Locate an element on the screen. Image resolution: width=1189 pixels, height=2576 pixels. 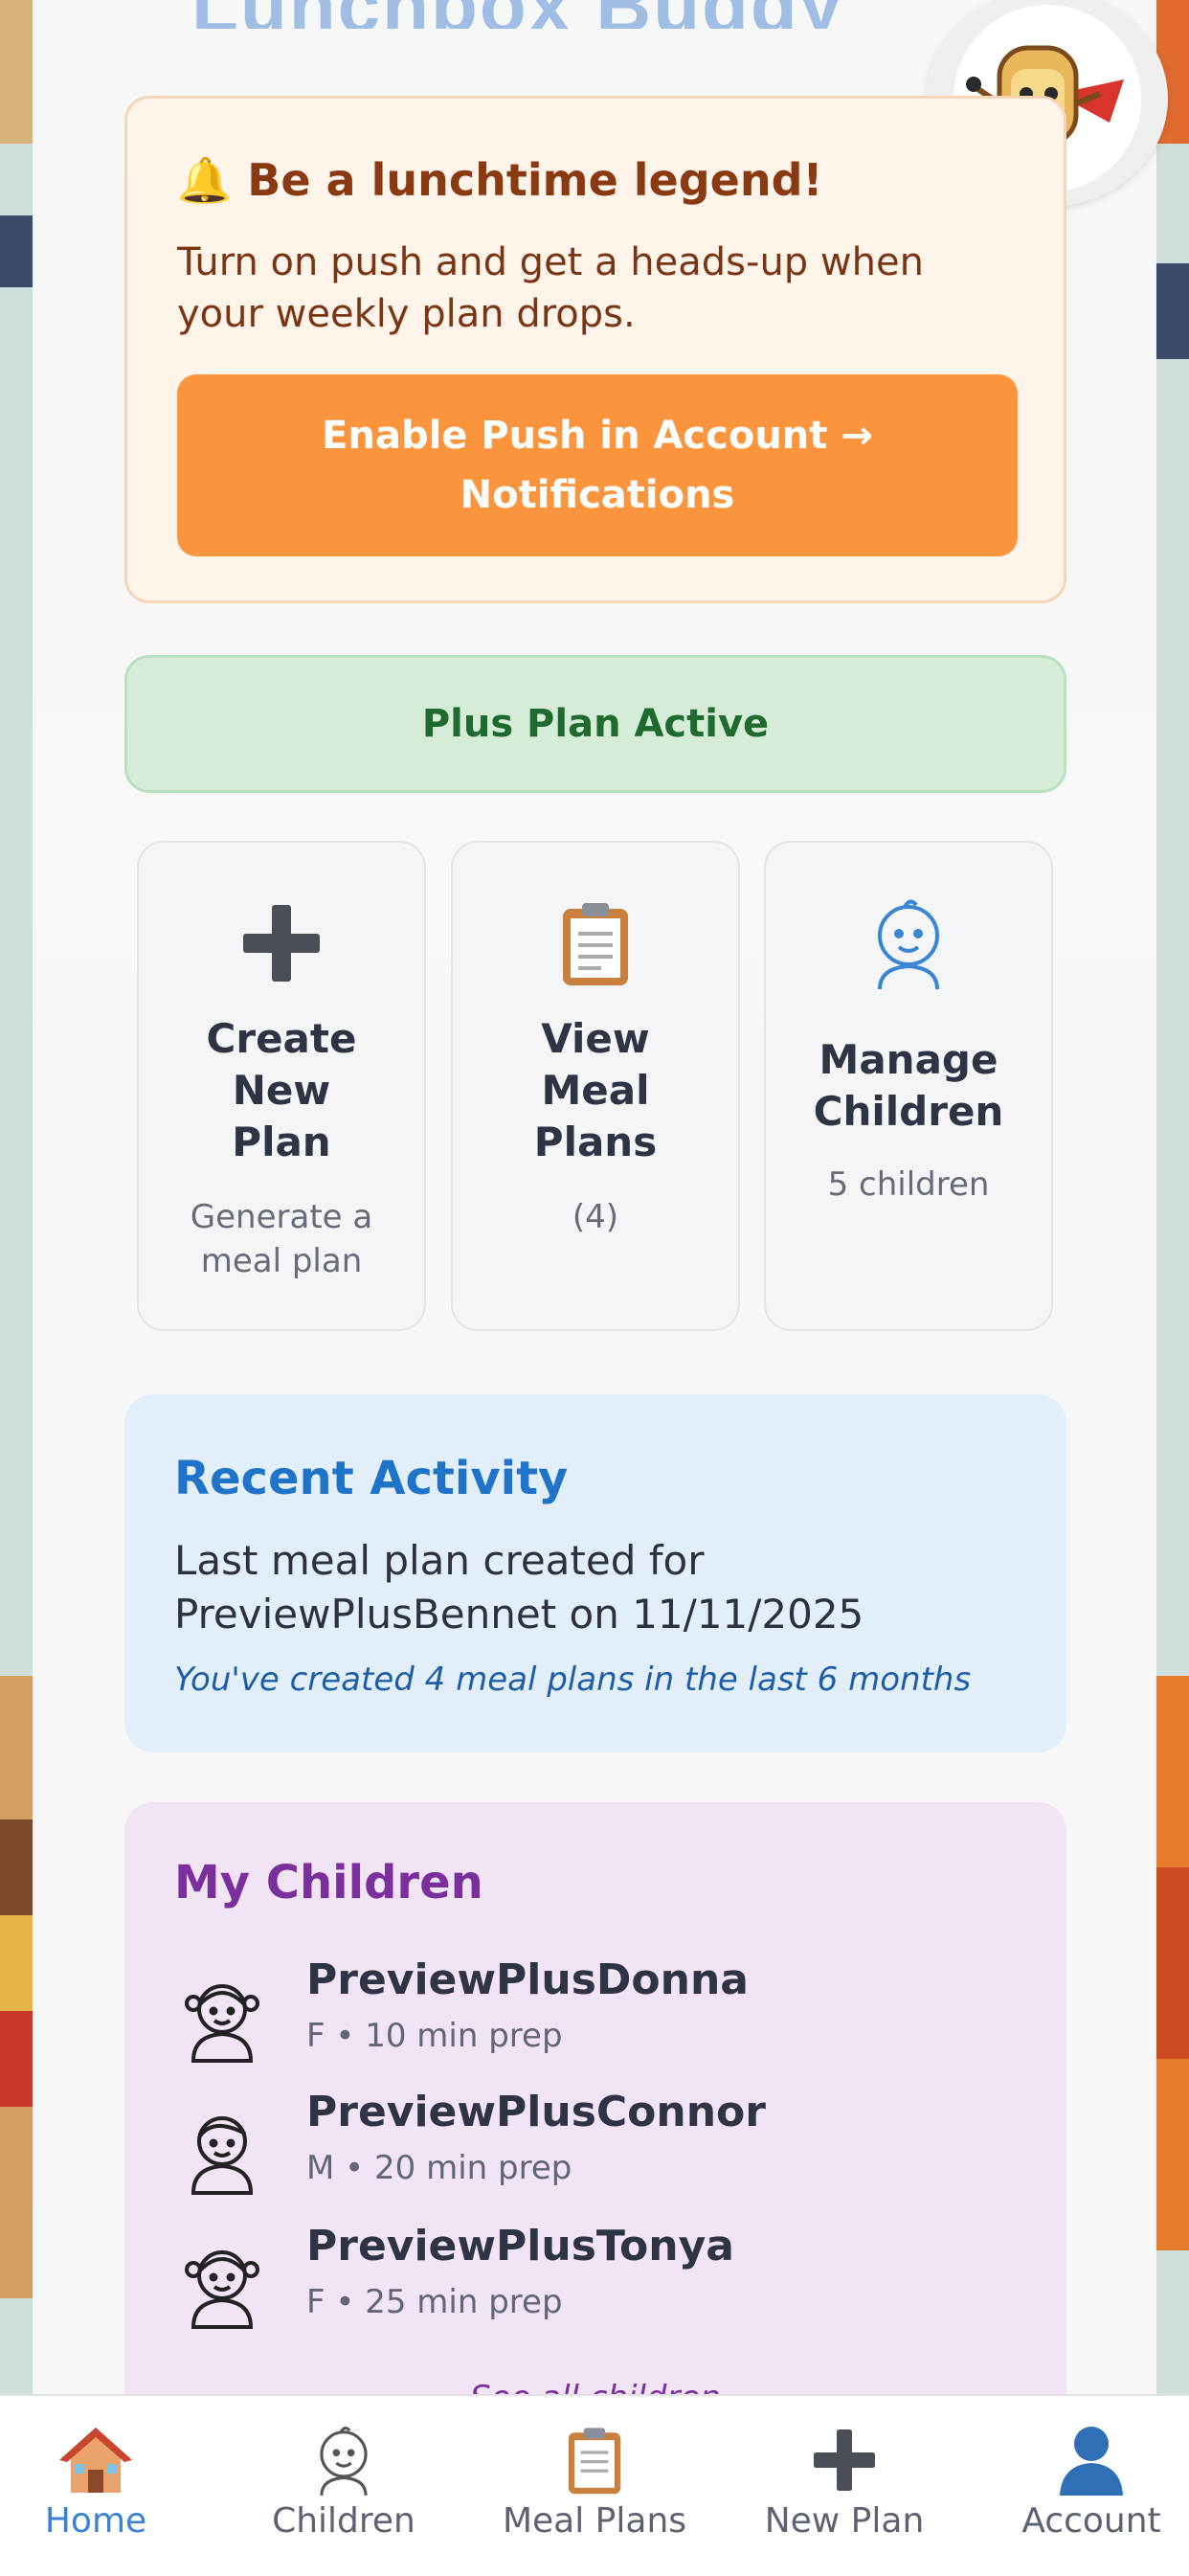
tab-meal-plans: Meal Plans is located at coordinates (594, 2486).